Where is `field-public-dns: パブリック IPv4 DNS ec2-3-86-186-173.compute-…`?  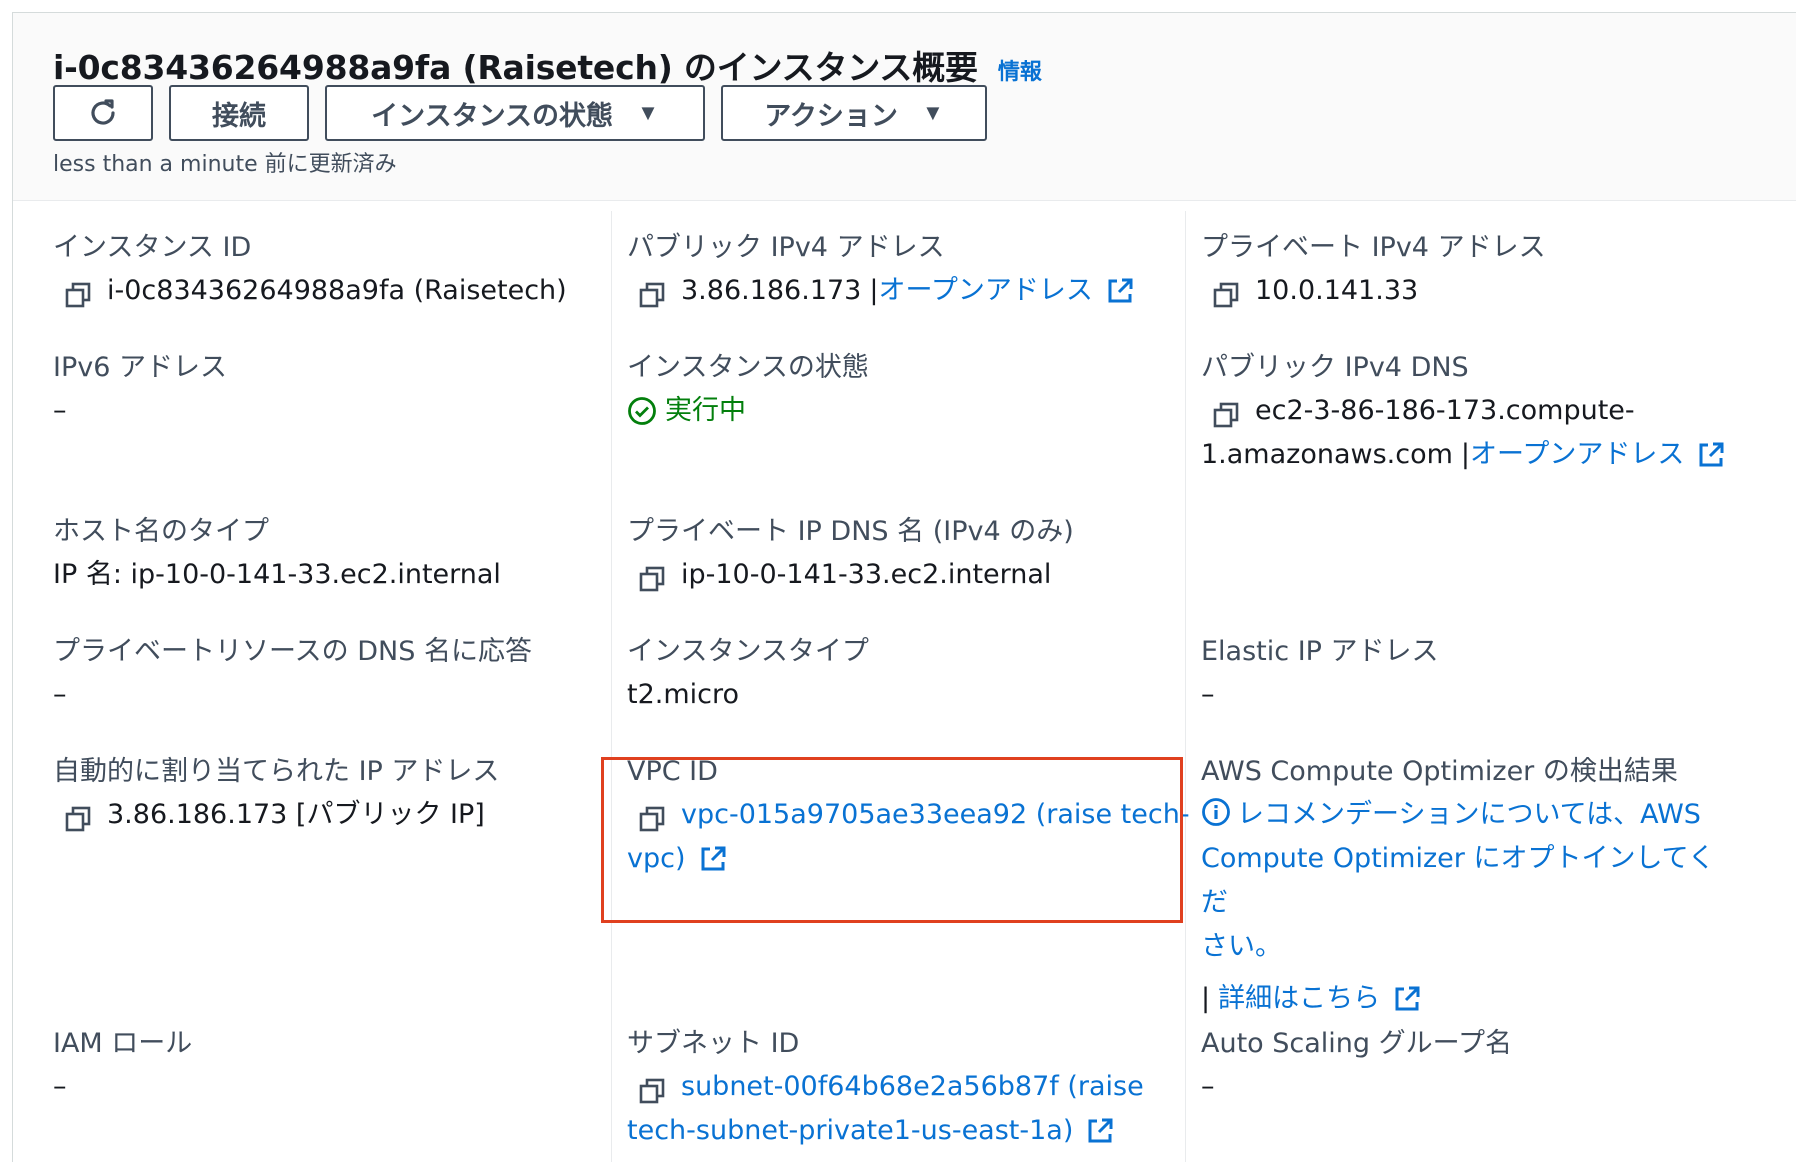 field-public-dns: パブリック IPv4 DNS ec2-3-86-186-173.compute-… is located at coordinates (1471, 412).